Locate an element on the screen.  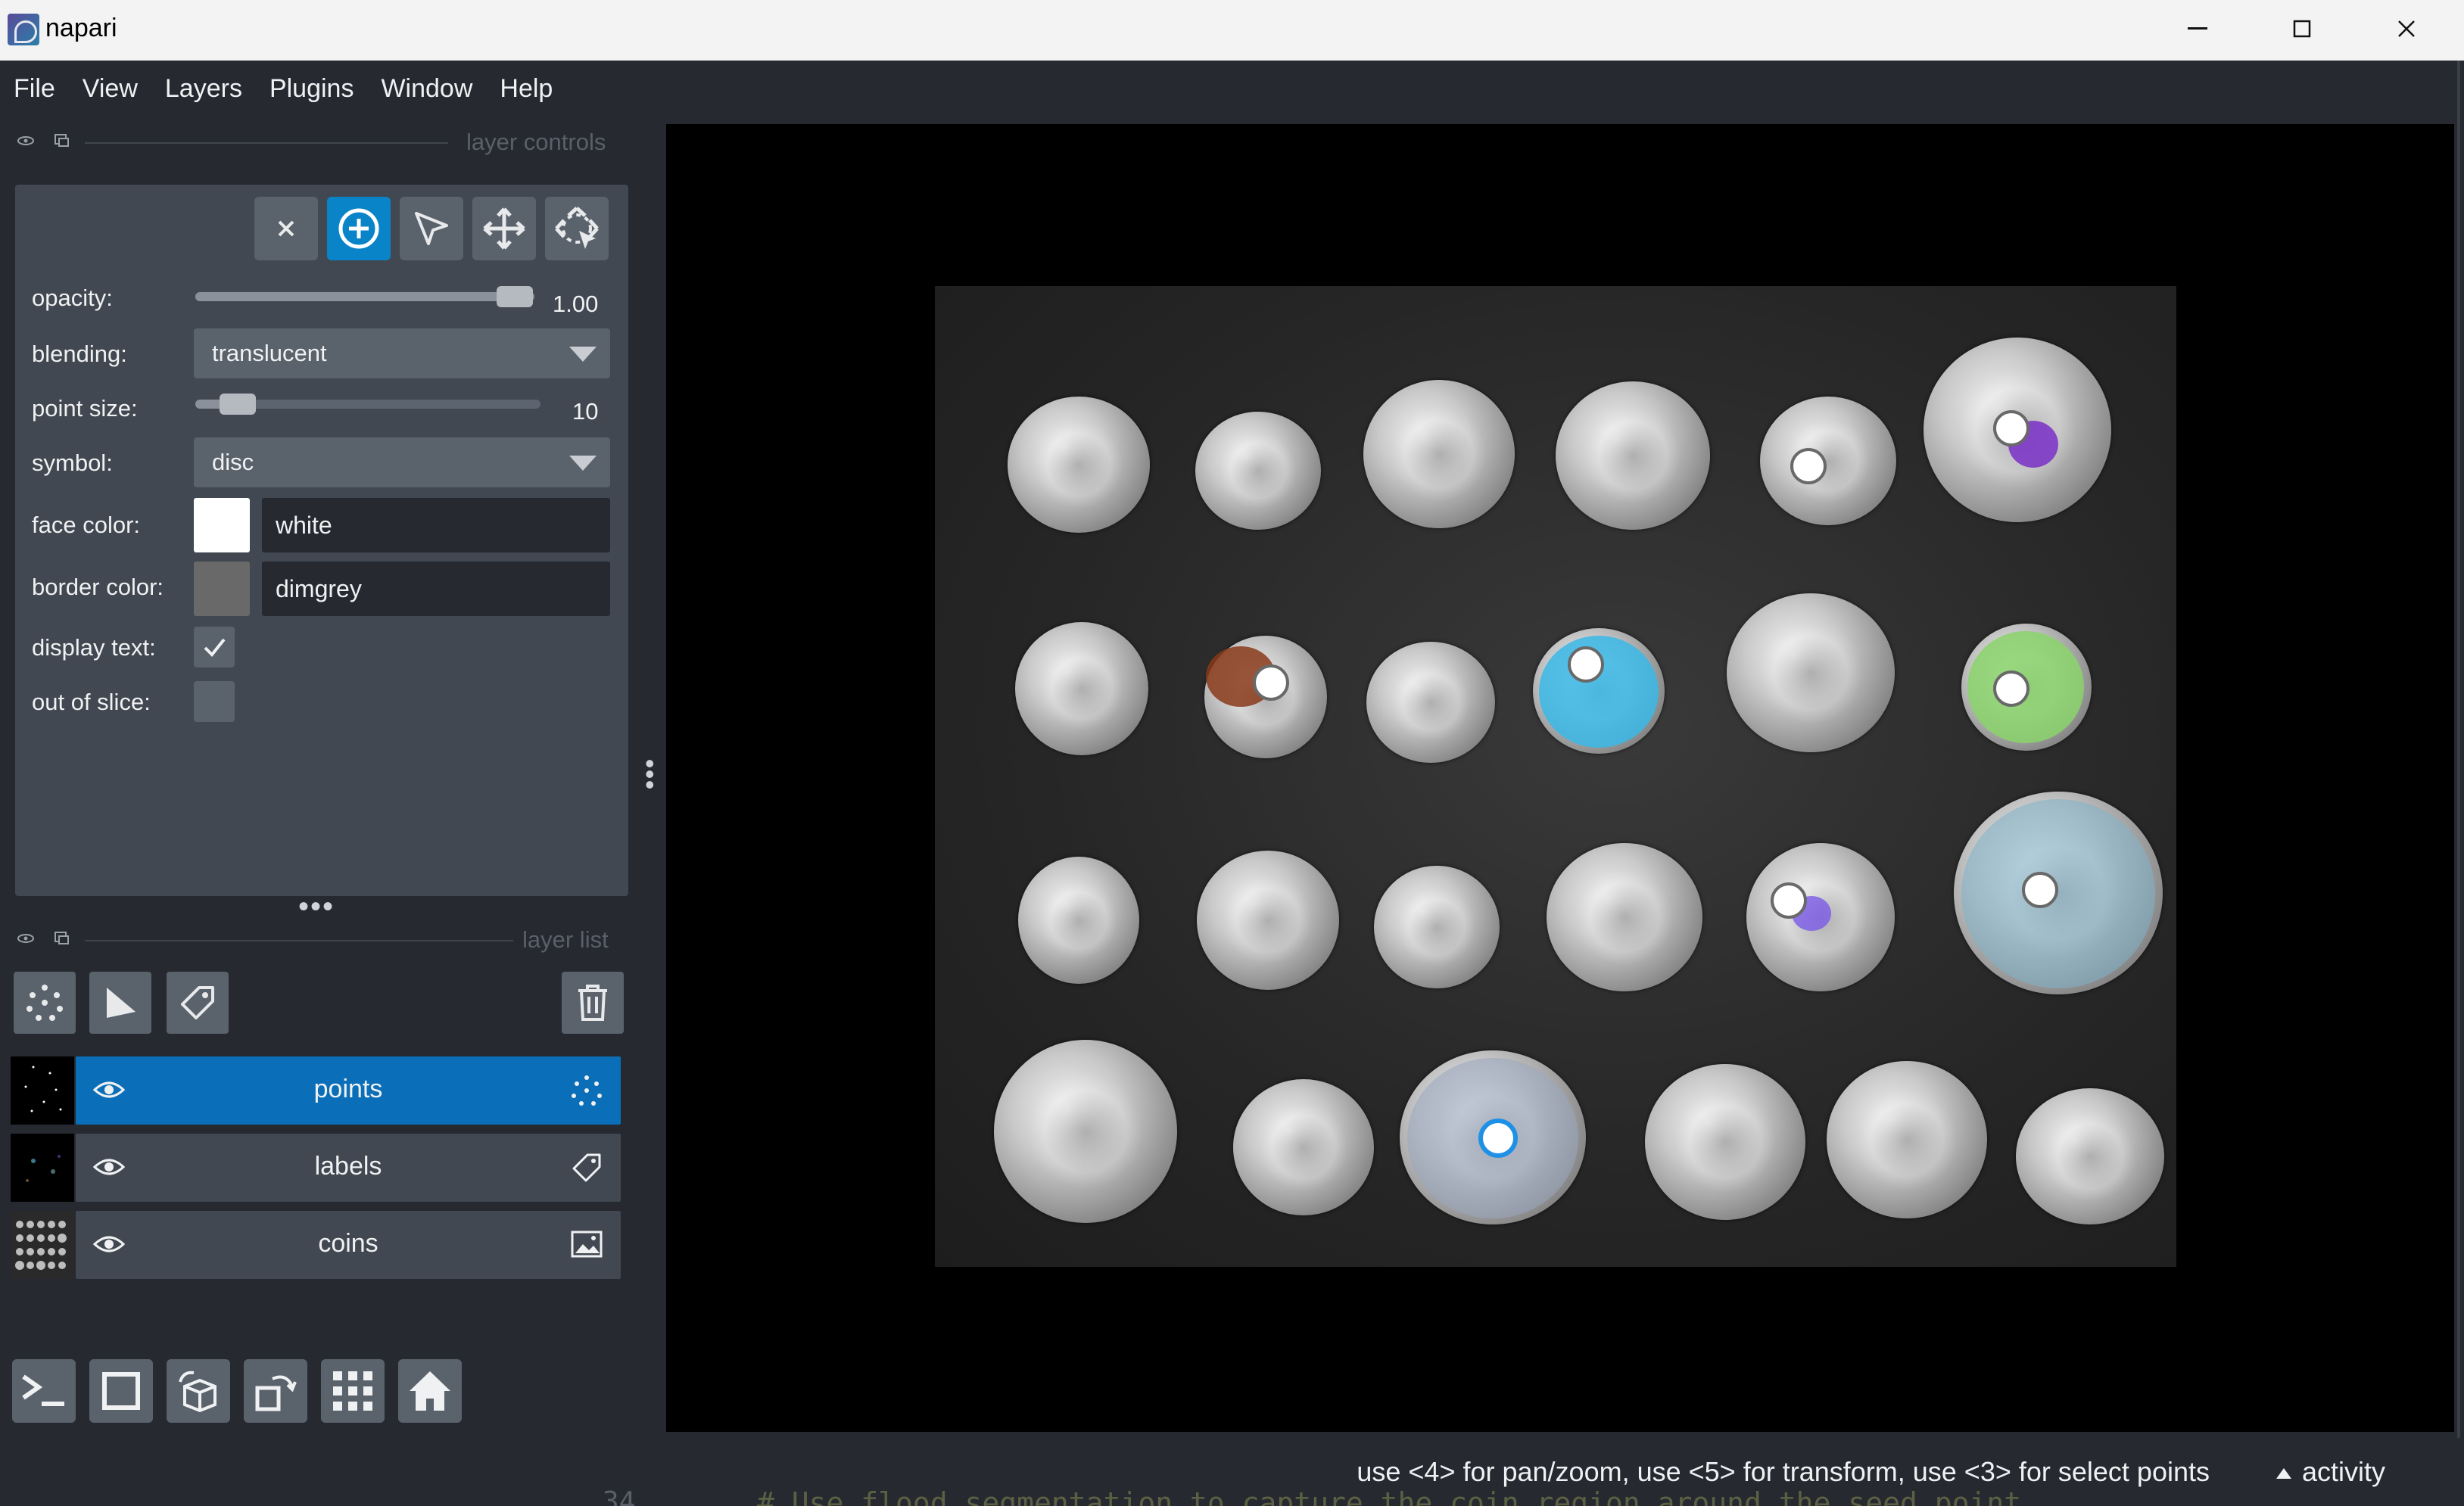
blending-dropdown: translucent is located at coordinates (402, 353).